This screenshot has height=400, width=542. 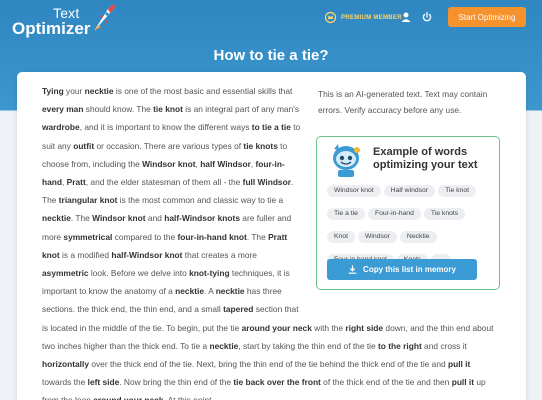 What do you see at coordinates (65, 364) in the screenshot?
I see `highlighted-keyword: horizontally` at bounding box center [65, 364].